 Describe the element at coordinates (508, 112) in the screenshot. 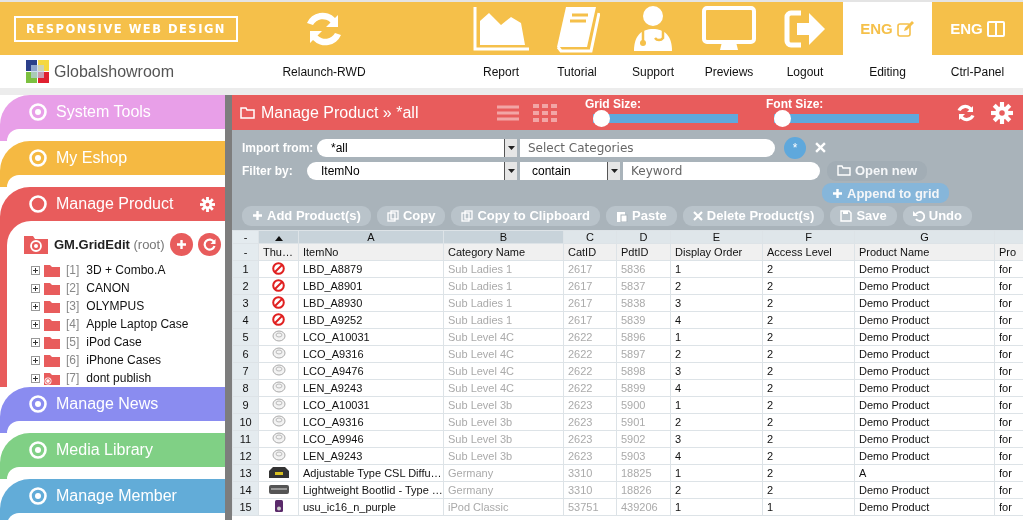

I see `list-view-icon` at that location.